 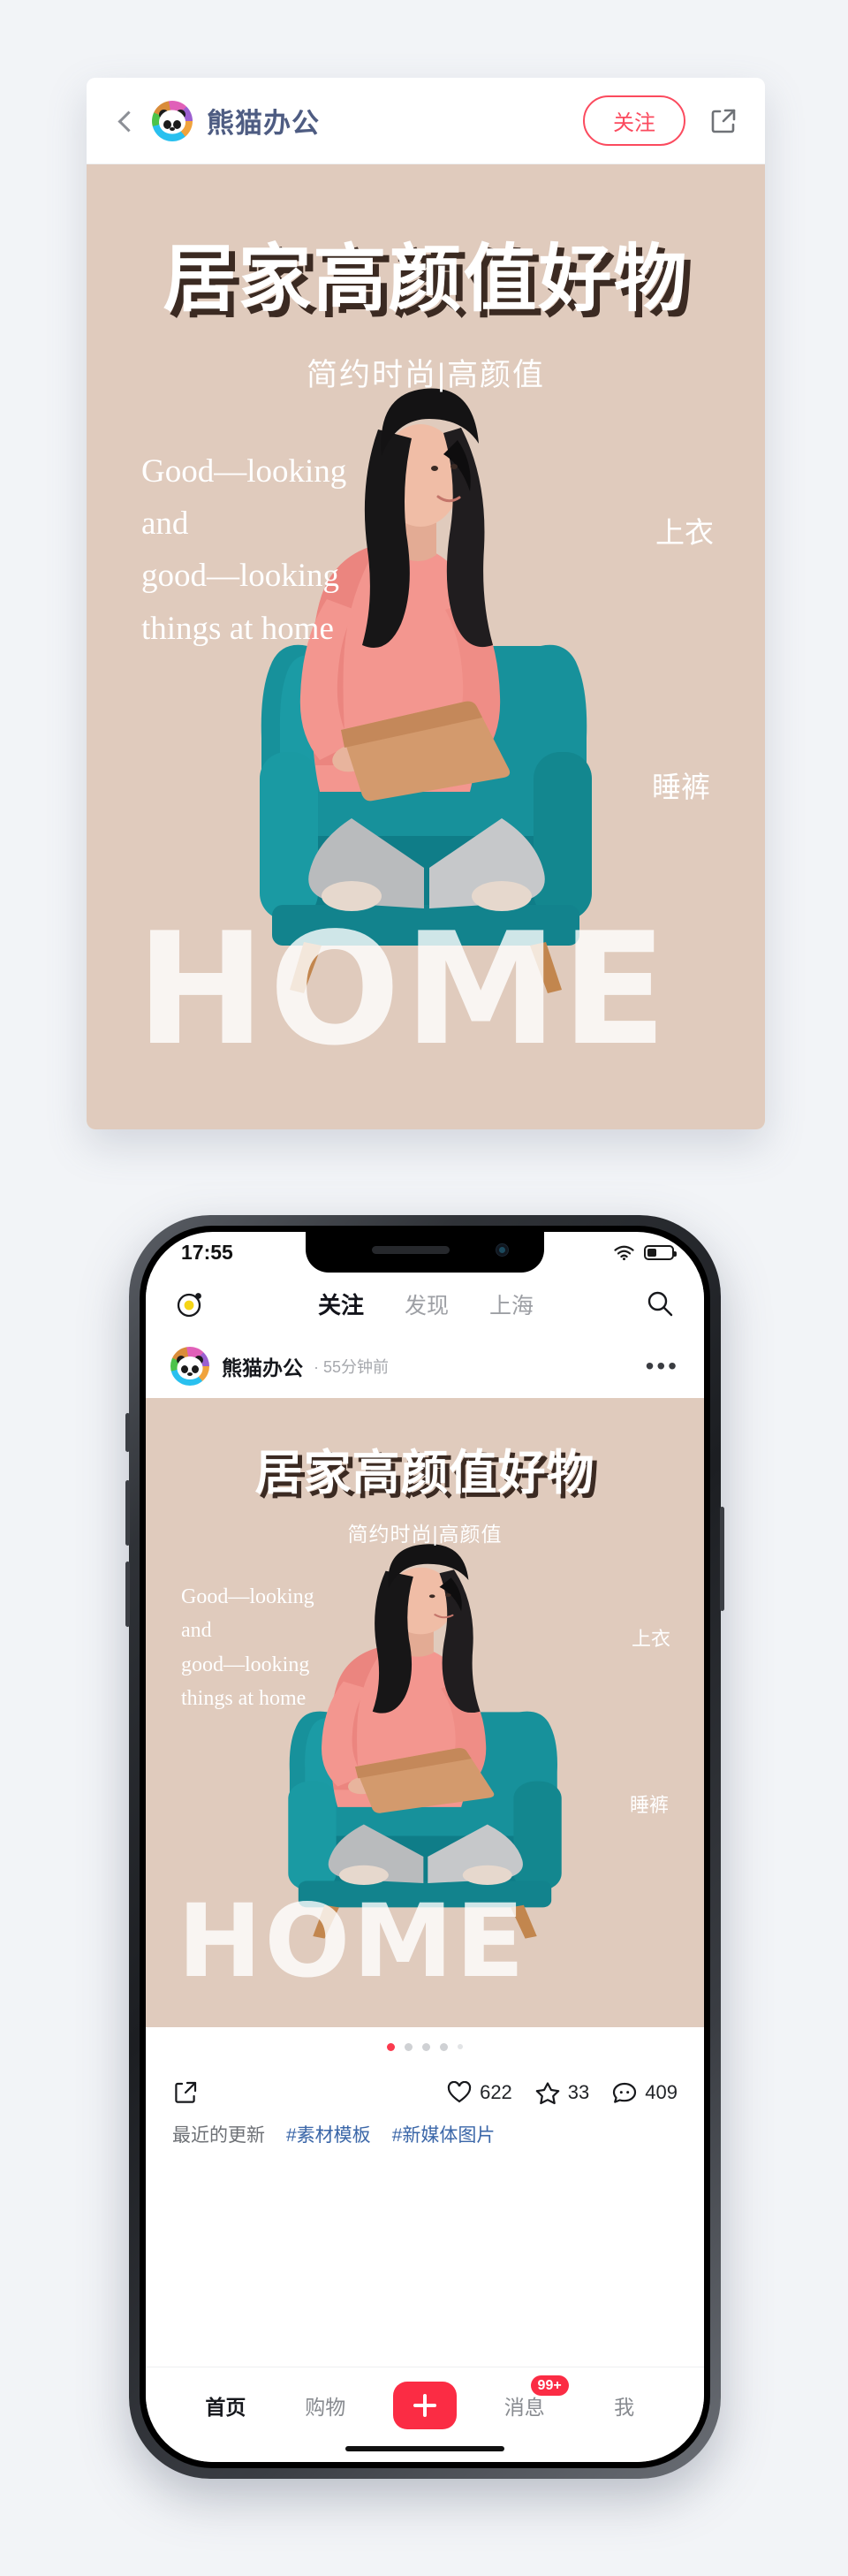 What do you see at coordinates (660, 1252) in the screenshot?
I see `battery-icon` at bounding box center [660, 1252].